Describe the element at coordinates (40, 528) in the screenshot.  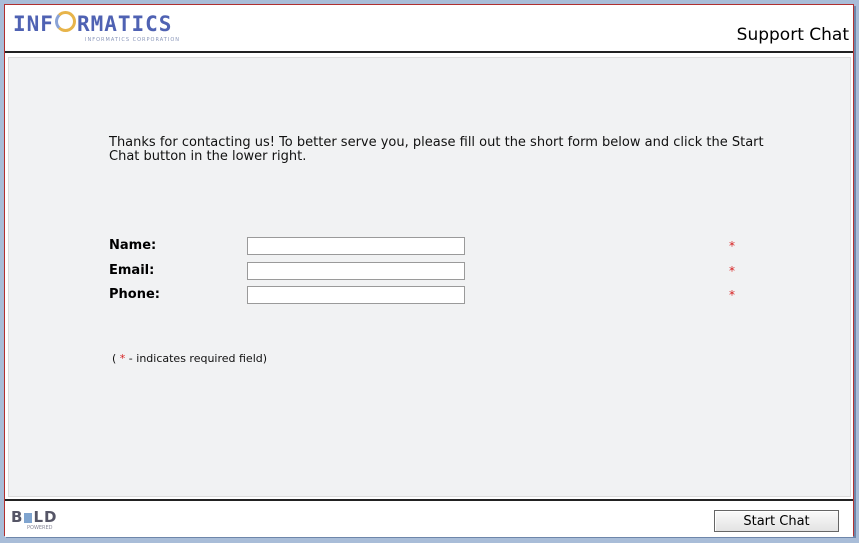
I see `bold-powered-text: POWERED` at that location.